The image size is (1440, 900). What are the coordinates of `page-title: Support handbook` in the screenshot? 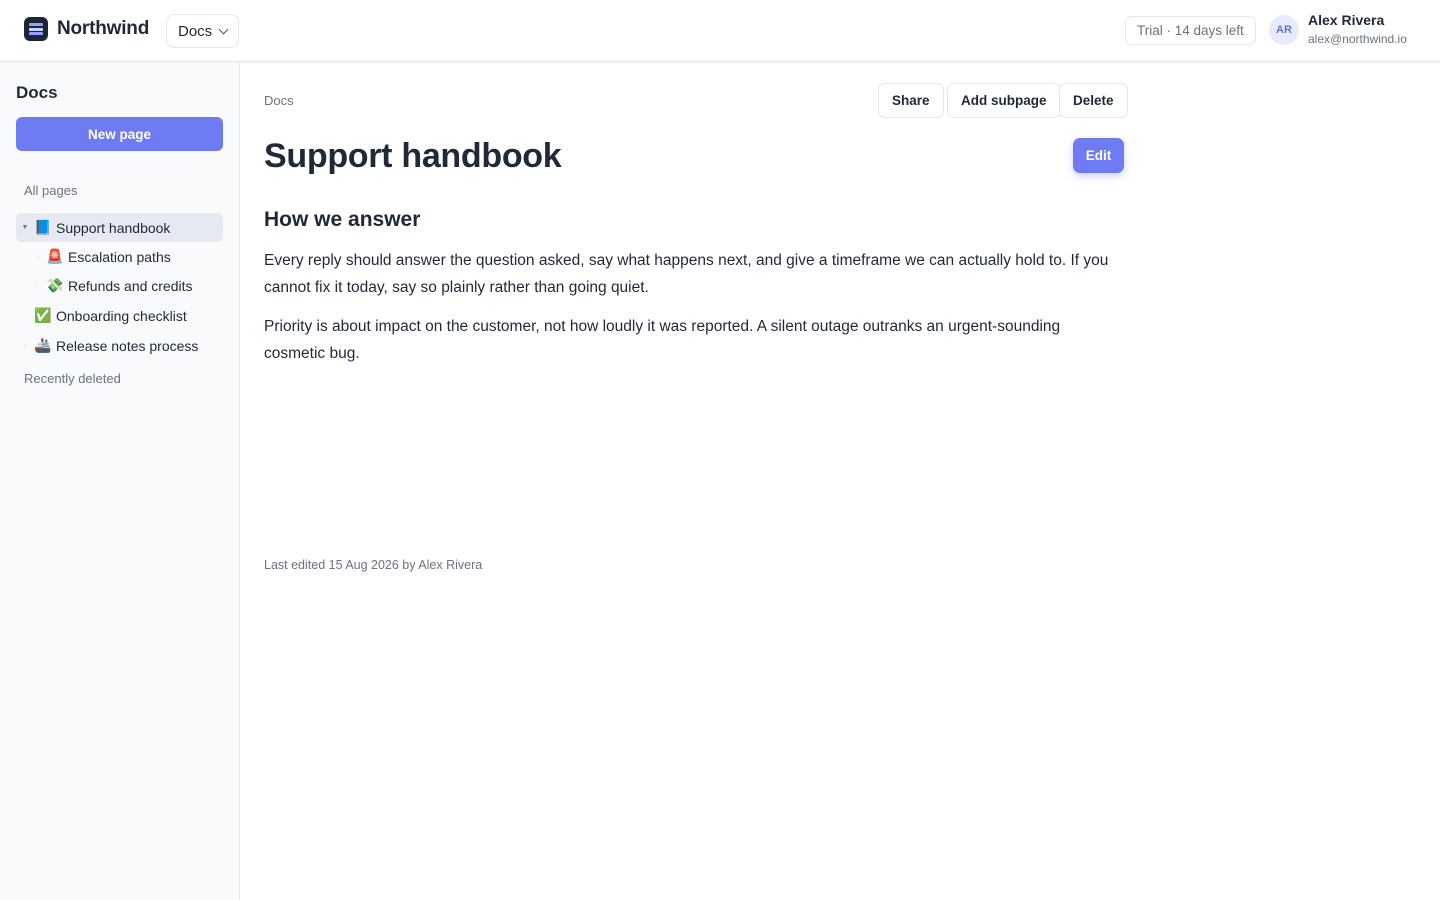 It's located at (413, 156).